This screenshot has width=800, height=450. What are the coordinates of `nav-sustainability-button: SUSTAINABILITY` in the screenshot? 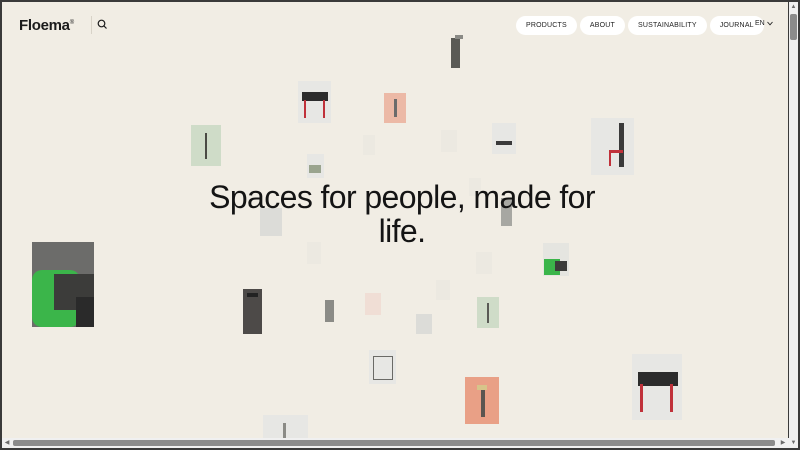 It's located at (667, 25).